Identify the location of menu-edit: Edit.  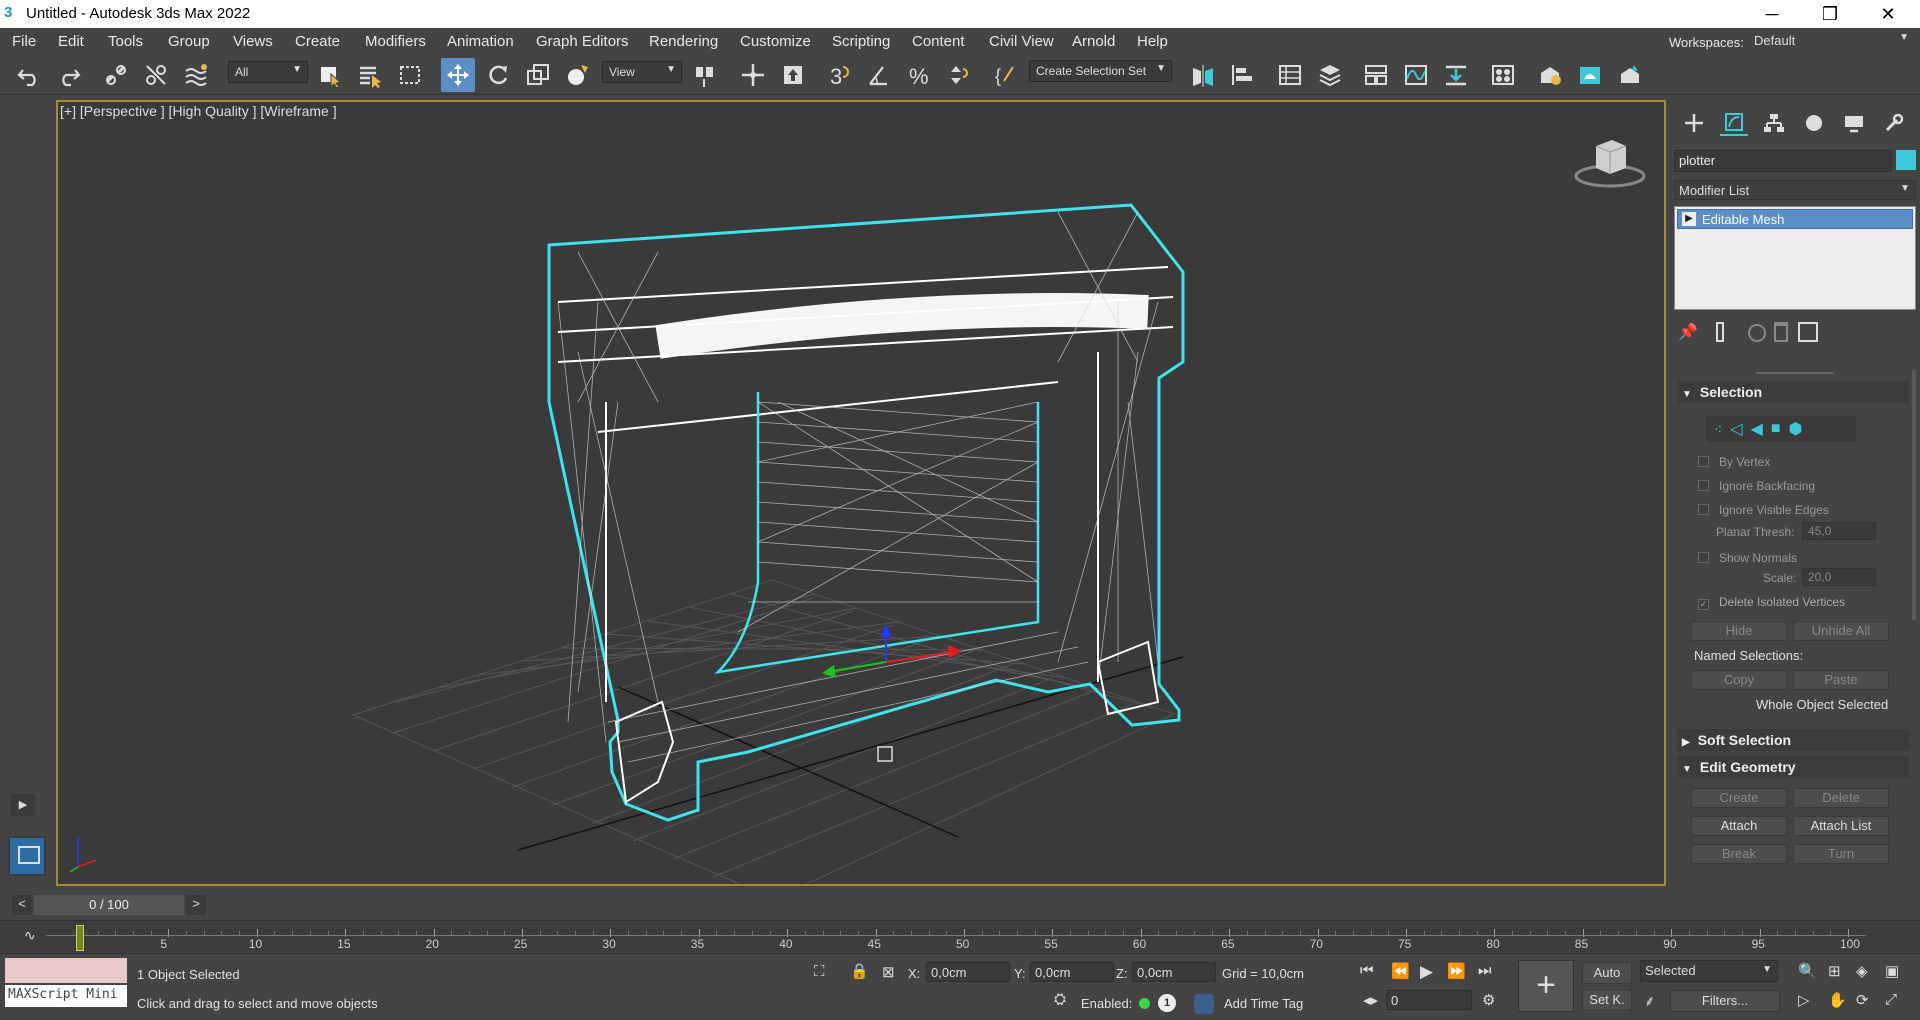
(71, 41).